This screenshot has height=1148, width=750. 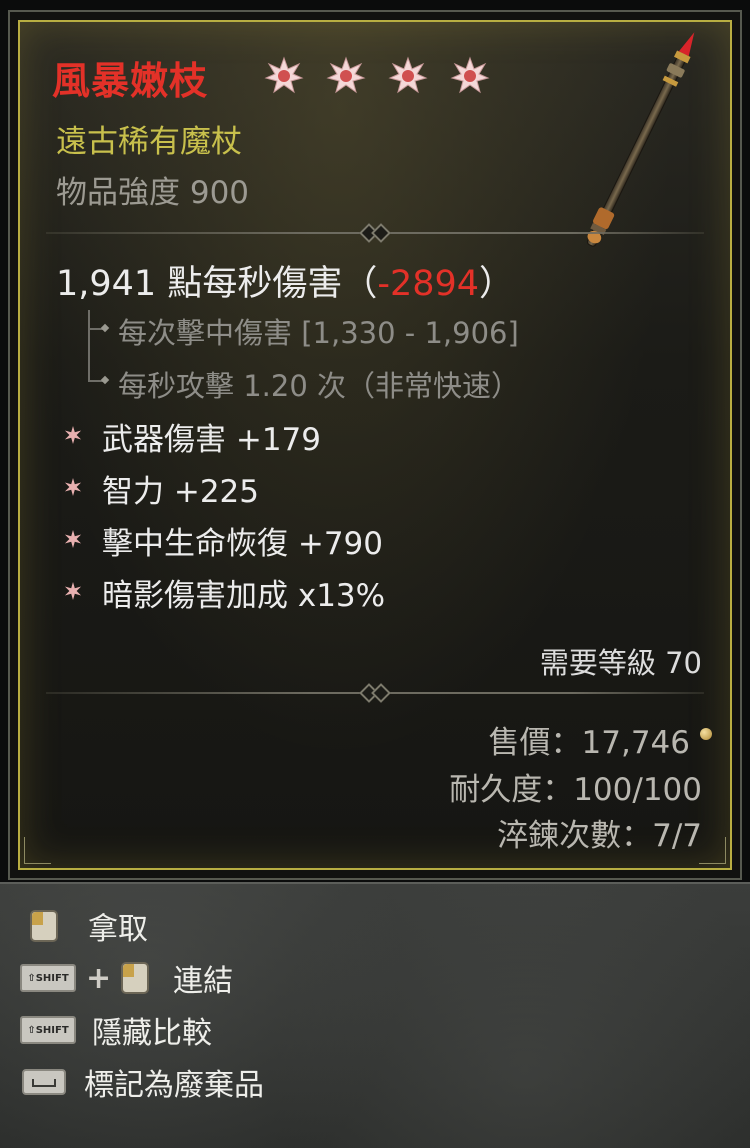 What do you see at coordinates (211, 440) in the screenshot?
I see `affix-line: 武器傷害 +179` at bounding box center [211, 440].